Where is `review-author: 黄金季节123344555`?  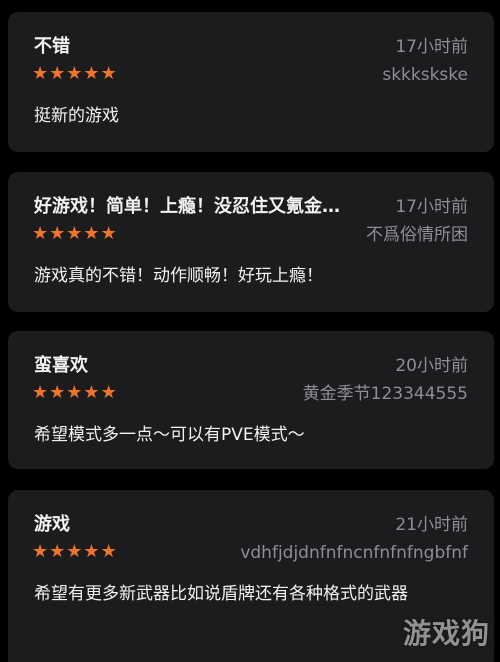
review-author: 黄金季节123344555 is located at coordinates (385, 394).